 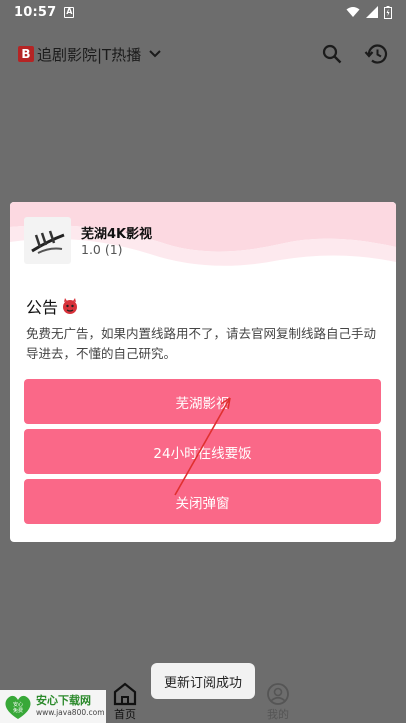 What do you see at coordinates (47, 240) in the screenshot?
I see `app-logo-icon` at bounding box center [47, 240].